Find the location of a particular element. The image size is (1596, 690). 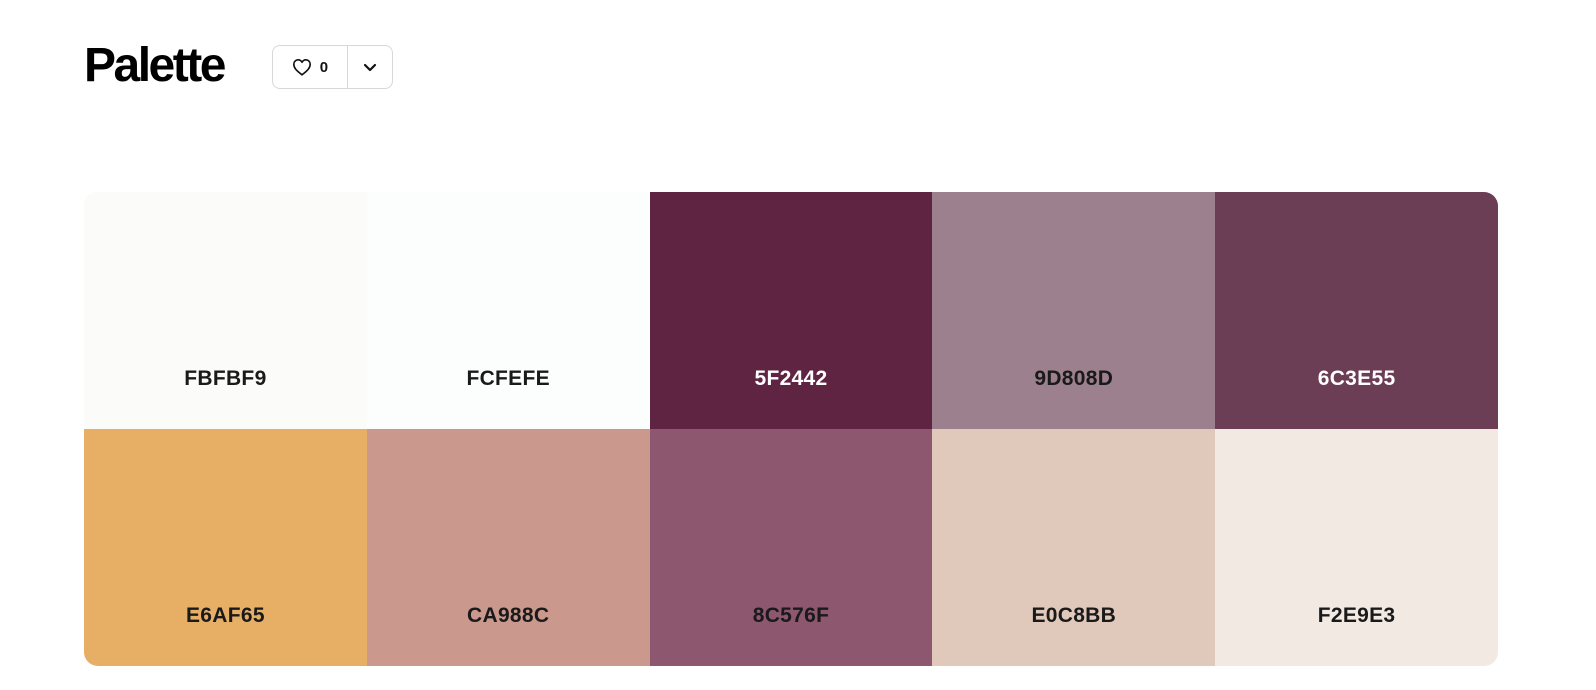

more-options-button is located at coordinates (370, 67).